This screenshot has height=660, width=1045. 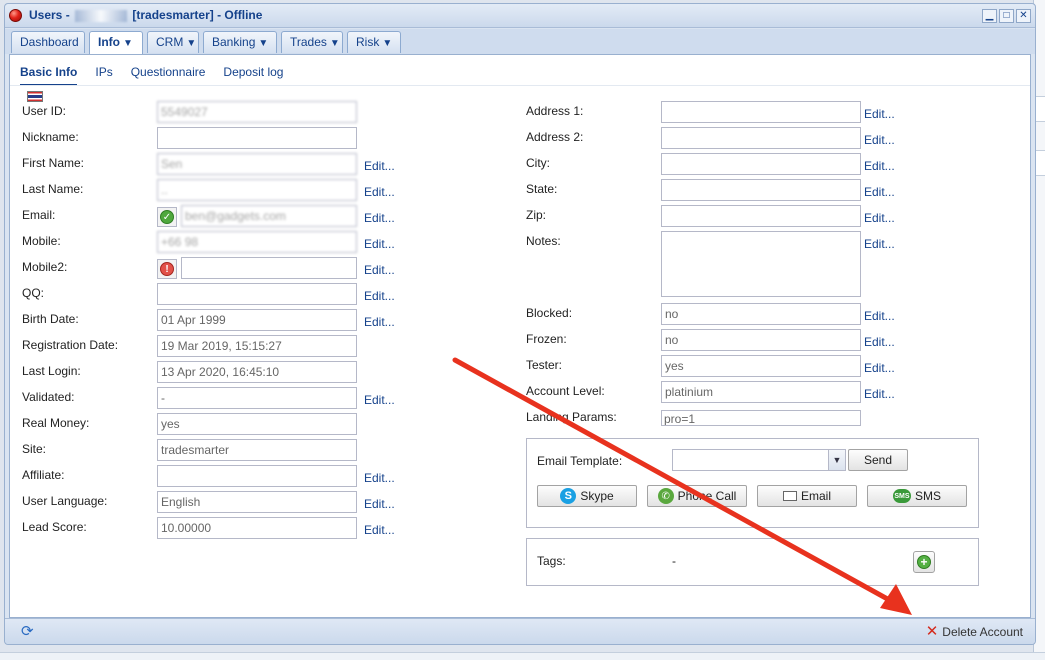 What do you see at coordinates (761, 216) in the screenshot?
I see `zip-field` at bounding box center [761, 216].